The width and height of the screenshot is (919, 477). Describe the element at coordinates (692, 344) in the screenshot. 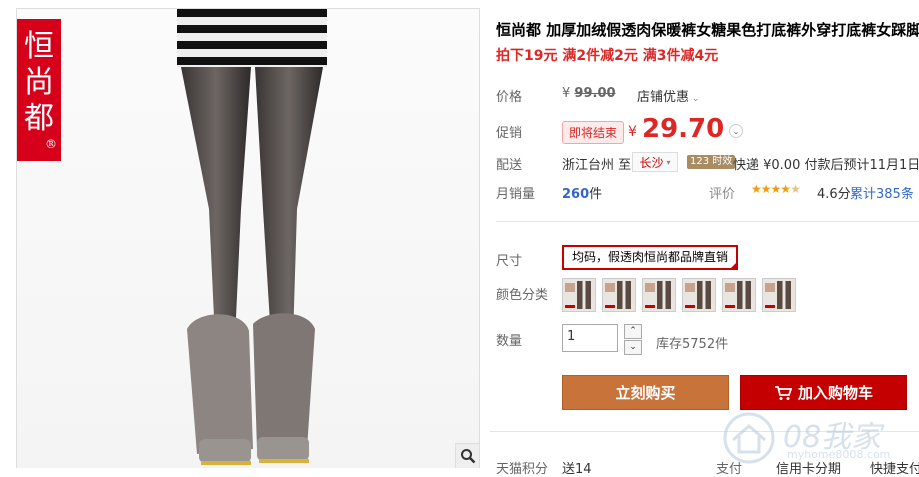

I see `stock-count: 库存5752件` at that location.